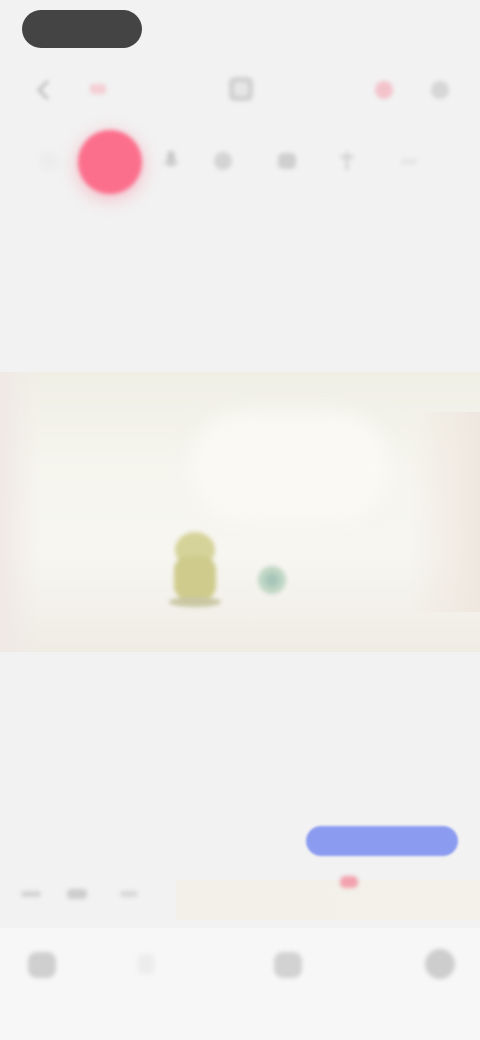 The width and height of the screenshot is (480, 1040). What do you see at coordinates (44, 90) in the screenshot?
I see `back-icon` at bounding box center [44, 90].